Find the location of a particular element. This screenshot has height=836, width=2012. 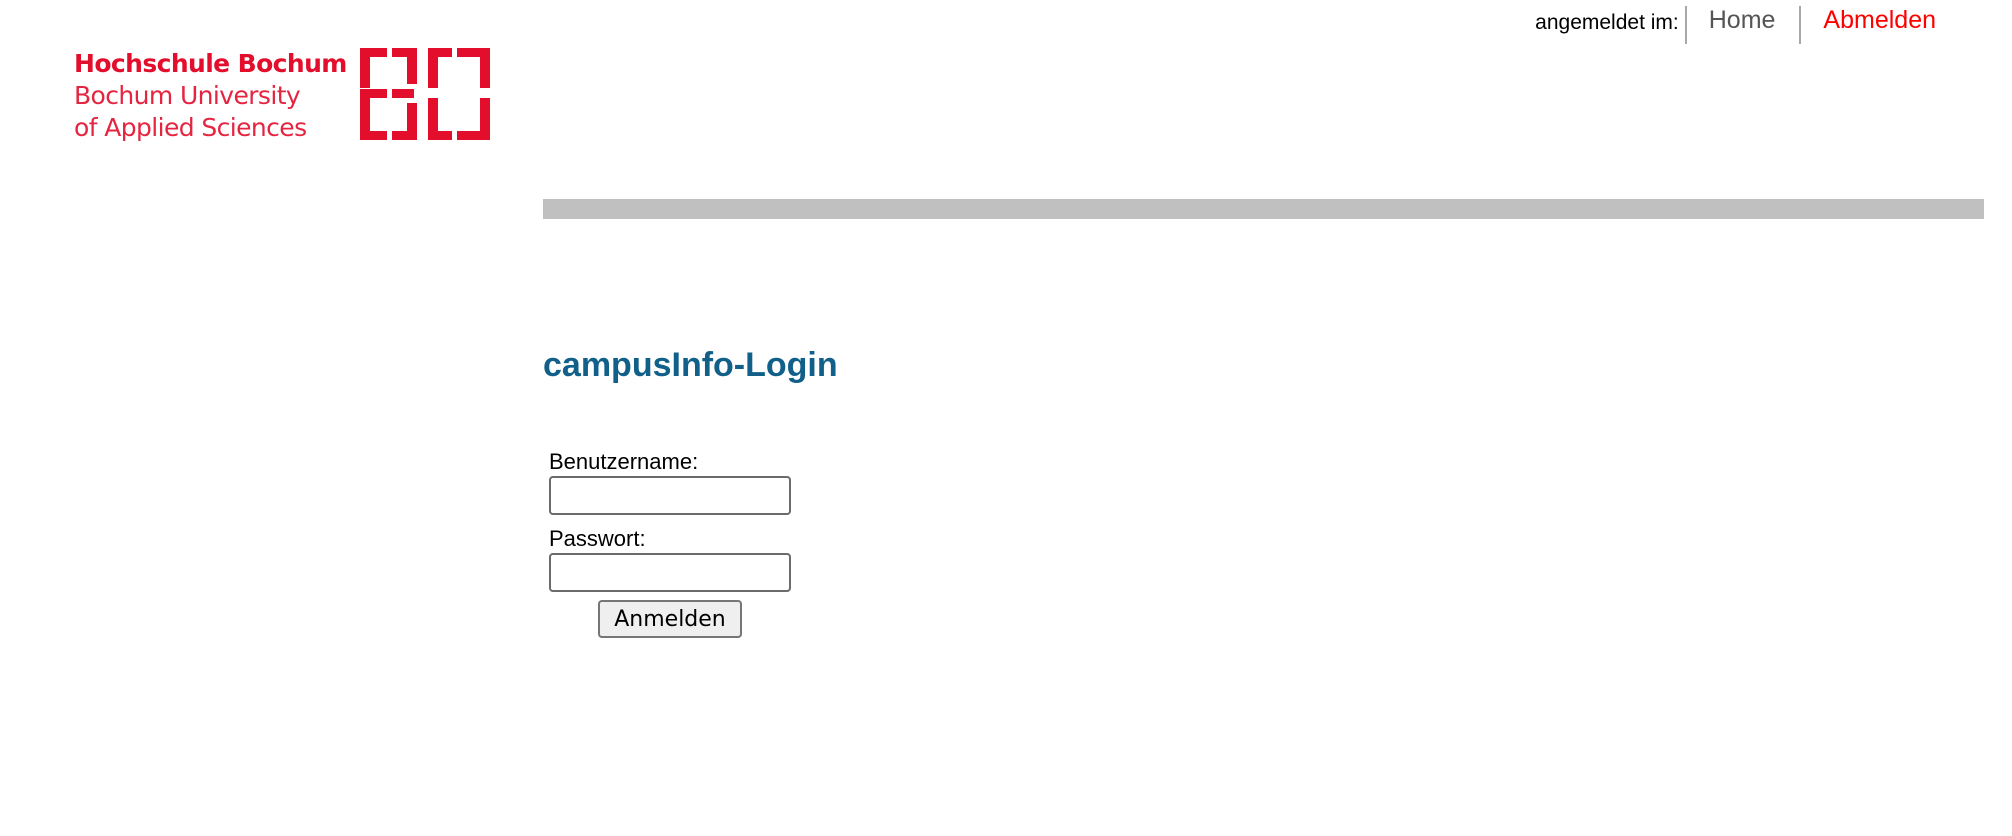

password-input is located at coordinates (670, 572).